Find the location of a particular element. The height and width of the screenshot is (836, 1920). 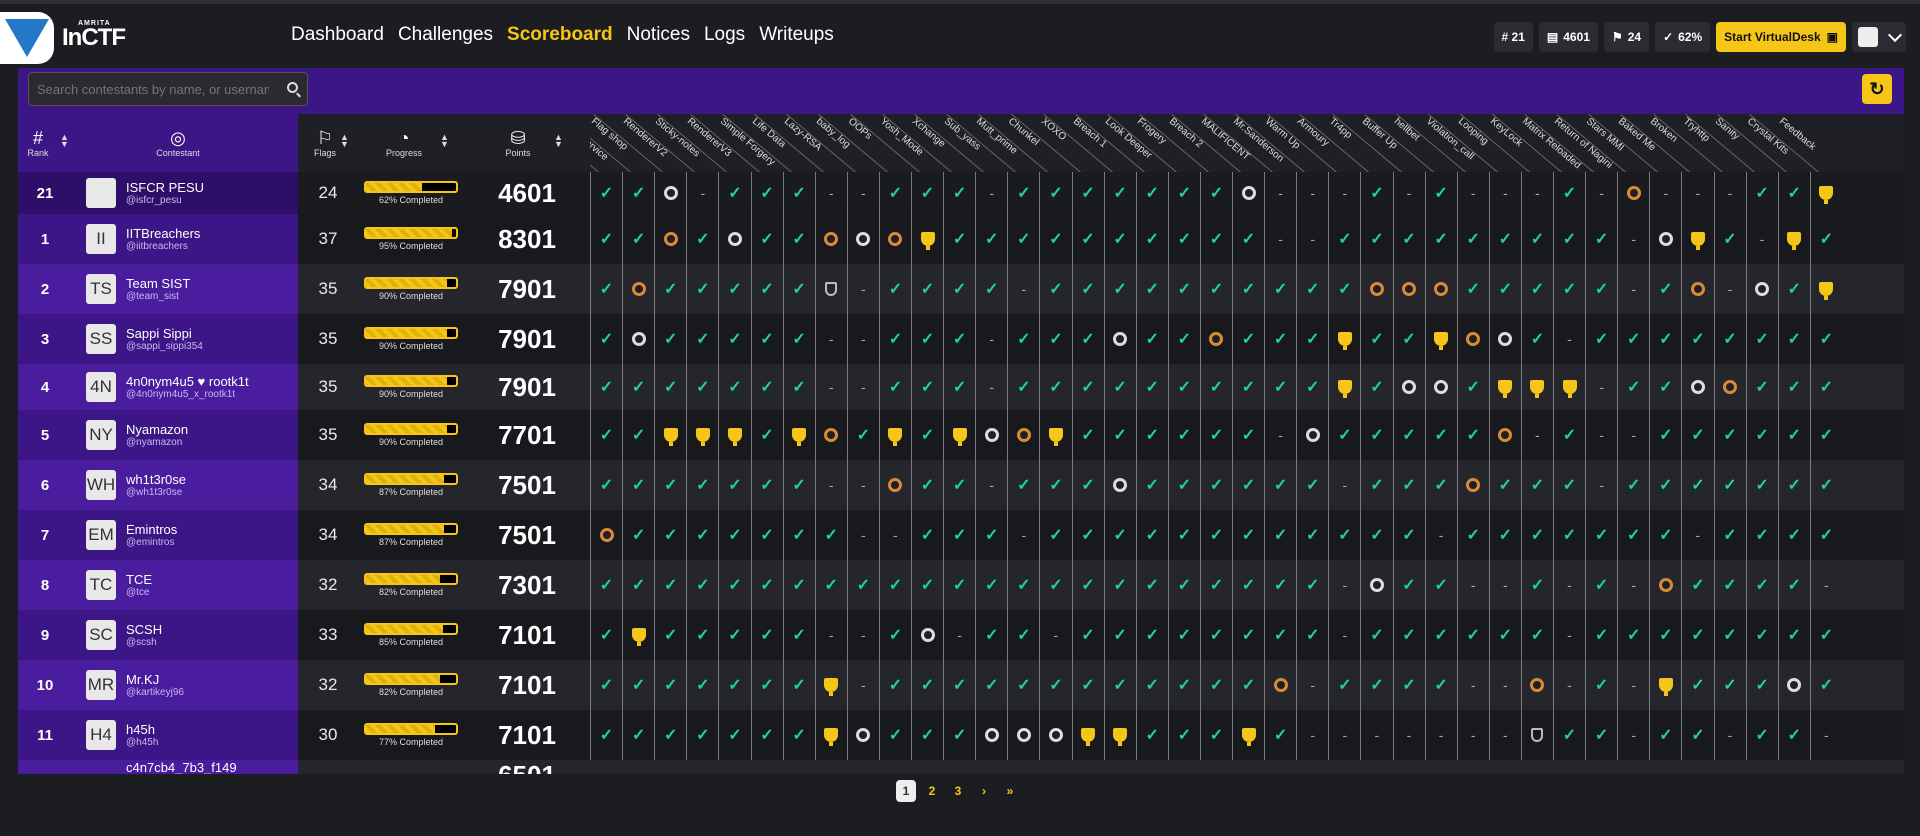

contestant-cell: Nyamazon @nyamazon is located at coordinates (157, 435).